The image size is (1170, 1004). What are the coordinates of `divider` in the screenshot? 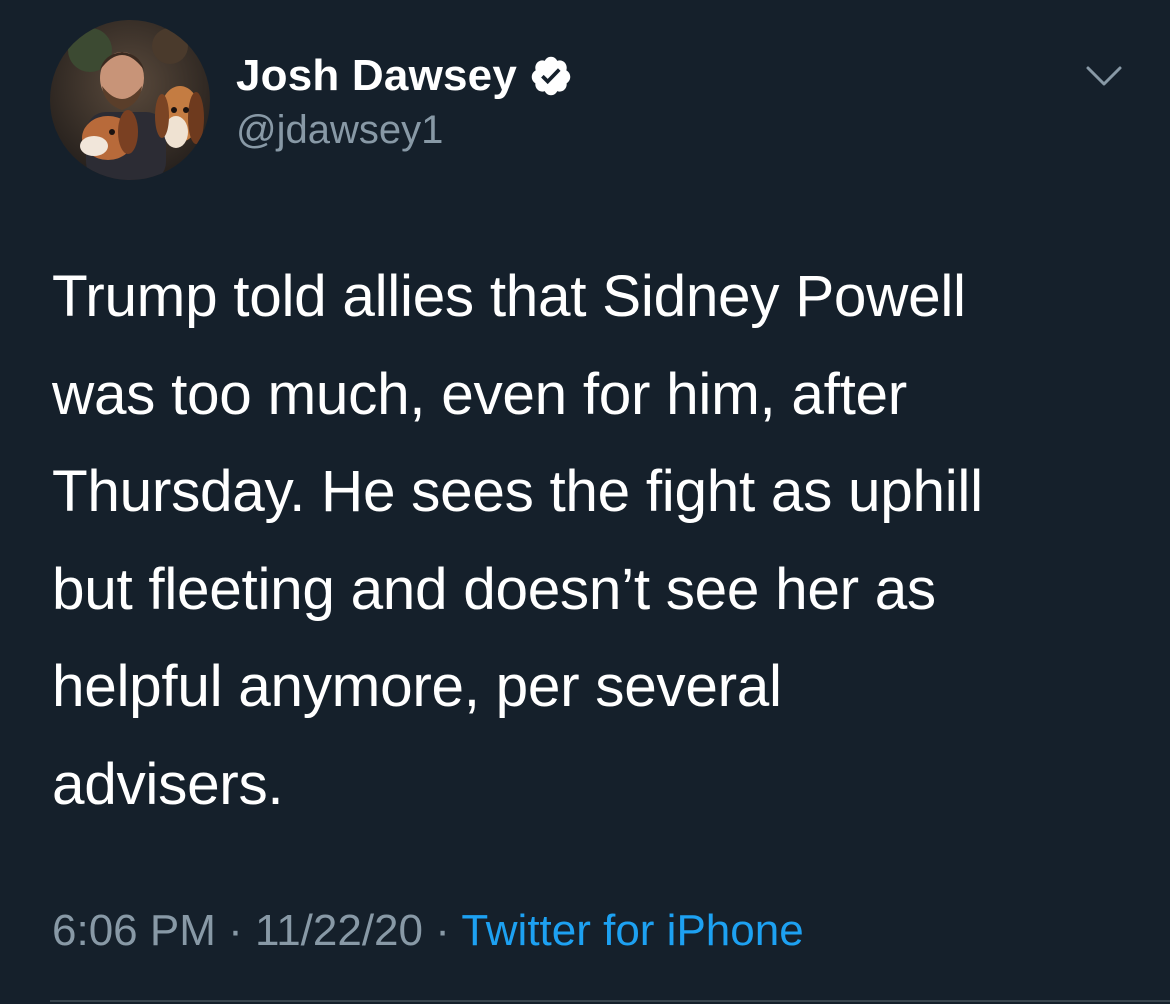 It's located at (610, 1001).